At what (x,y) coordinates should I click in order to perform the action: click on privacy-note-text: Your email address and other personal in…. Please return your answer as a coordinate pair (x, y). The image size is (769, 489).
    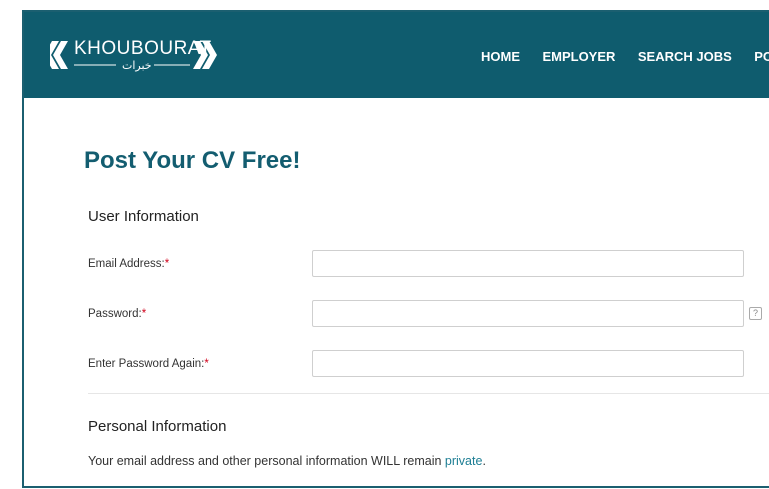
    Looking at the image, I should click on (266, 461).